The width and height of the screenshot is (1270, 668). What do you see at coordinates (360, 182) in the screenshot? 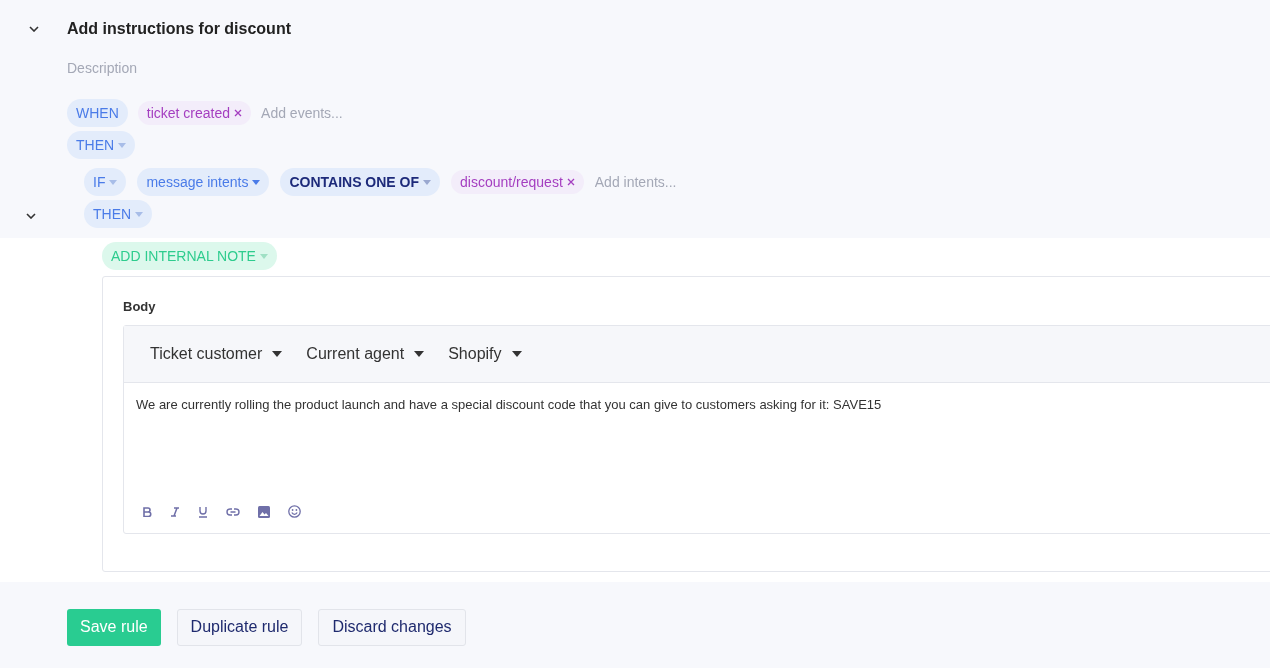
I see `operator-dropdown: CONTAINS ONE OF` at bounding box center [360, 182].